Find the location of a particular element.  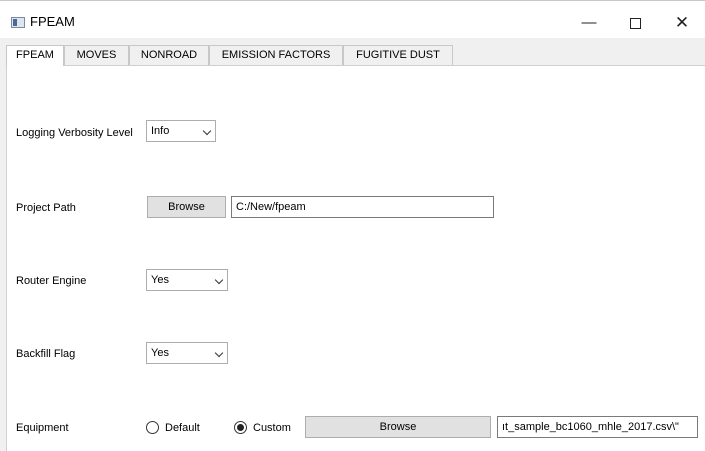

tab-moves: MOVES is located at coordinates (96, 55).